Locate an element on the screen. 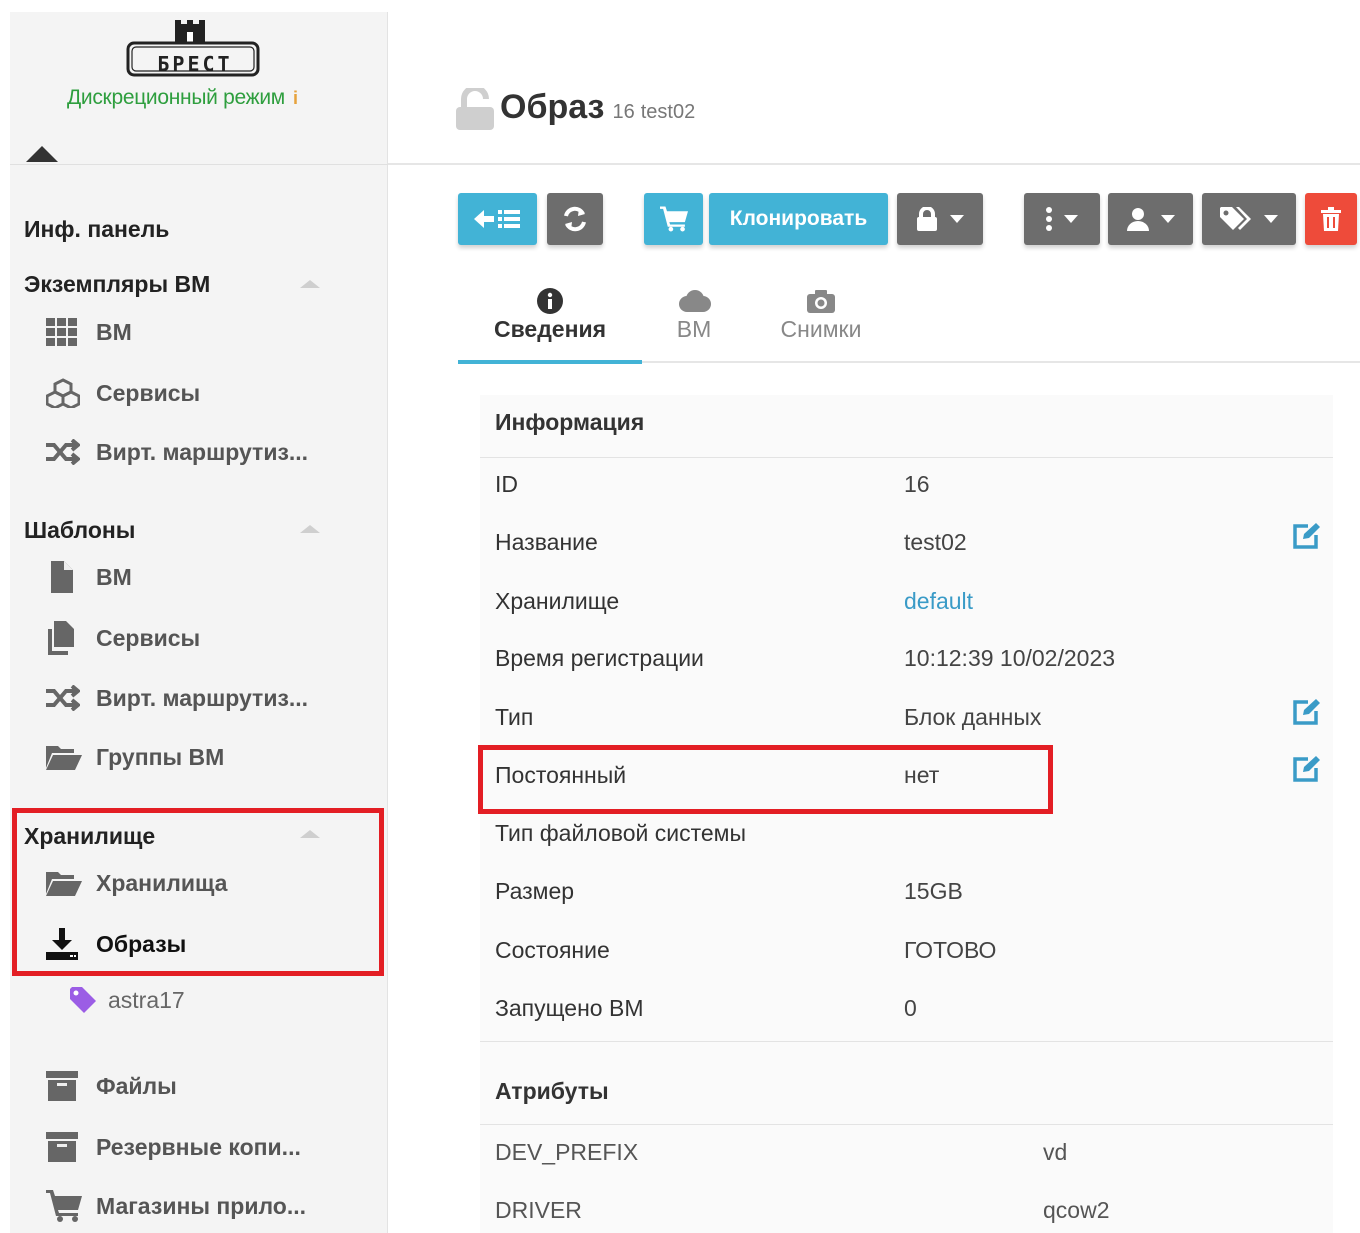 The height and width of the screenshot is (1233, 1360). logo-text: БРЕСТ is located at coordinates (195, 64).